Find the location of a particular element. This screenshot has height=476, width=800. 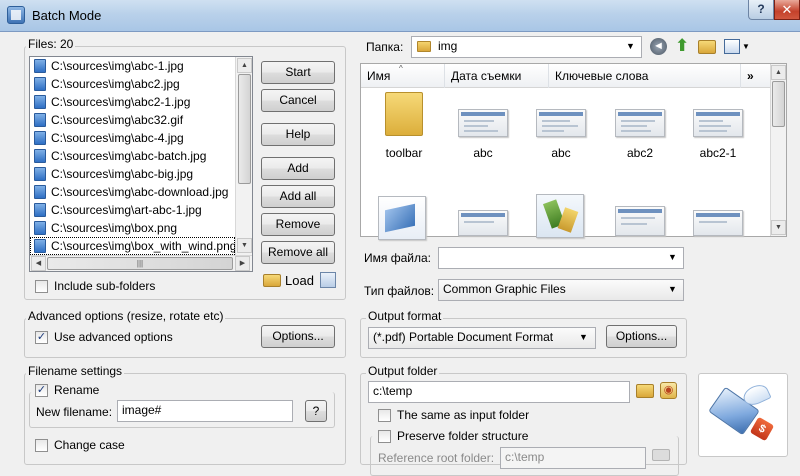

filename-help-button: ? is located at coordinates (316, 411).